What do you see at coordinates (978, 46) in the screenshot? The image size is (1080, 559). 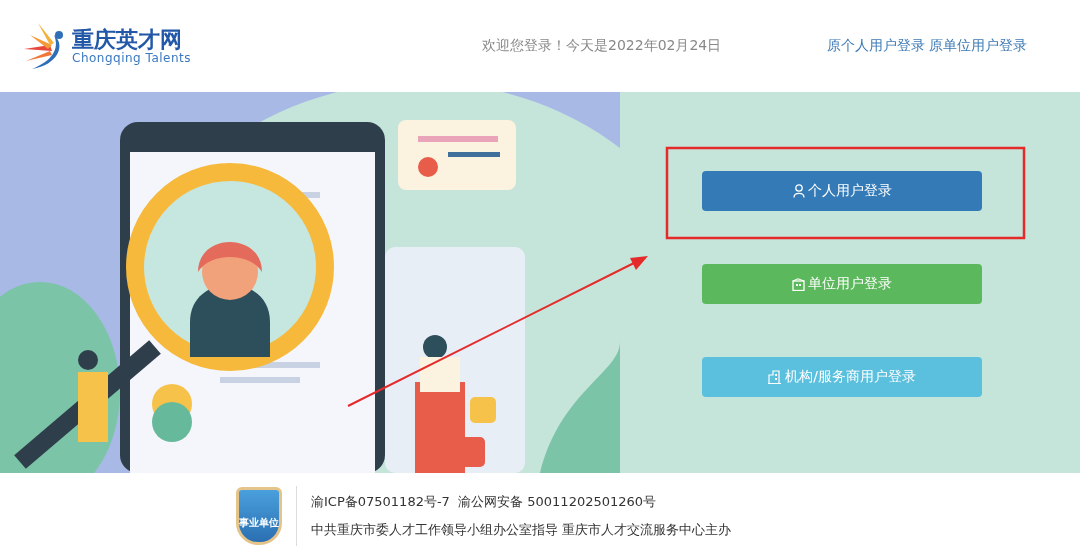 I see `legacy-login-link: 原单位用户登录` at bounding box center [978, 46].